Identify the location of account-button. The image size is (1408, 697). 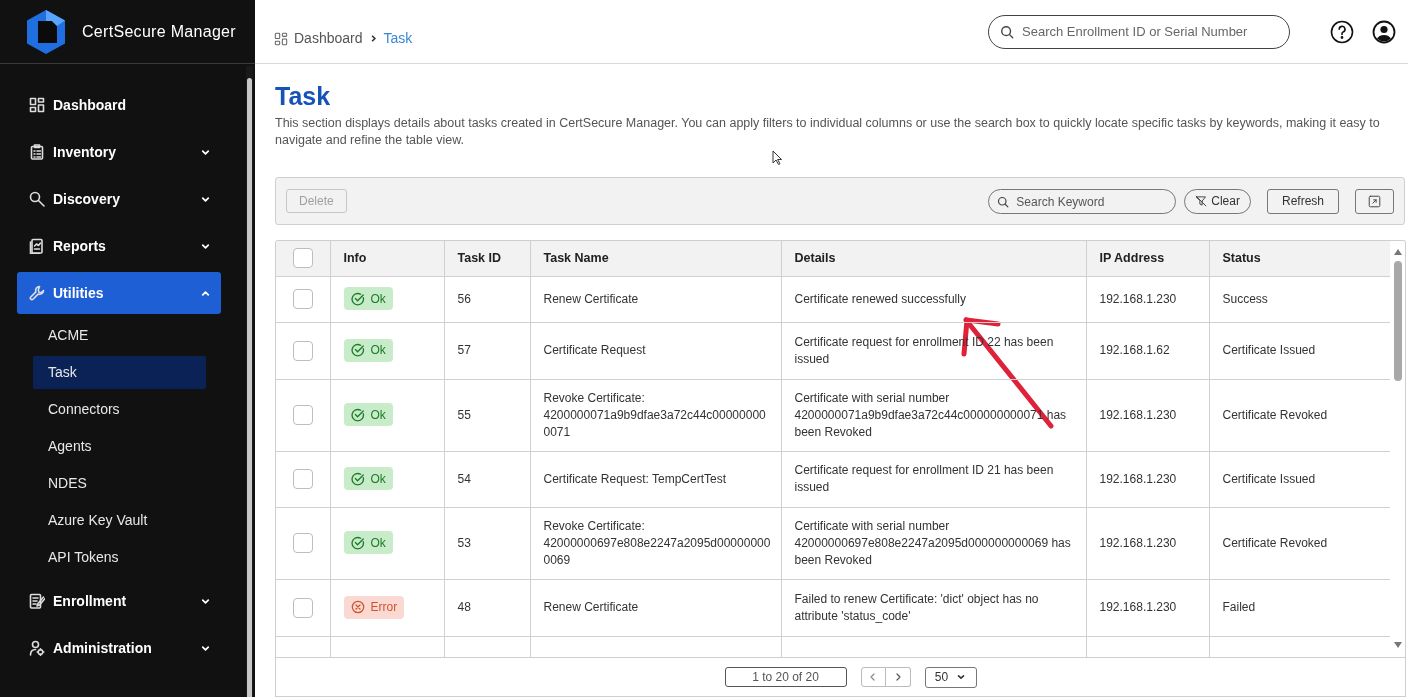
(1384, 31).